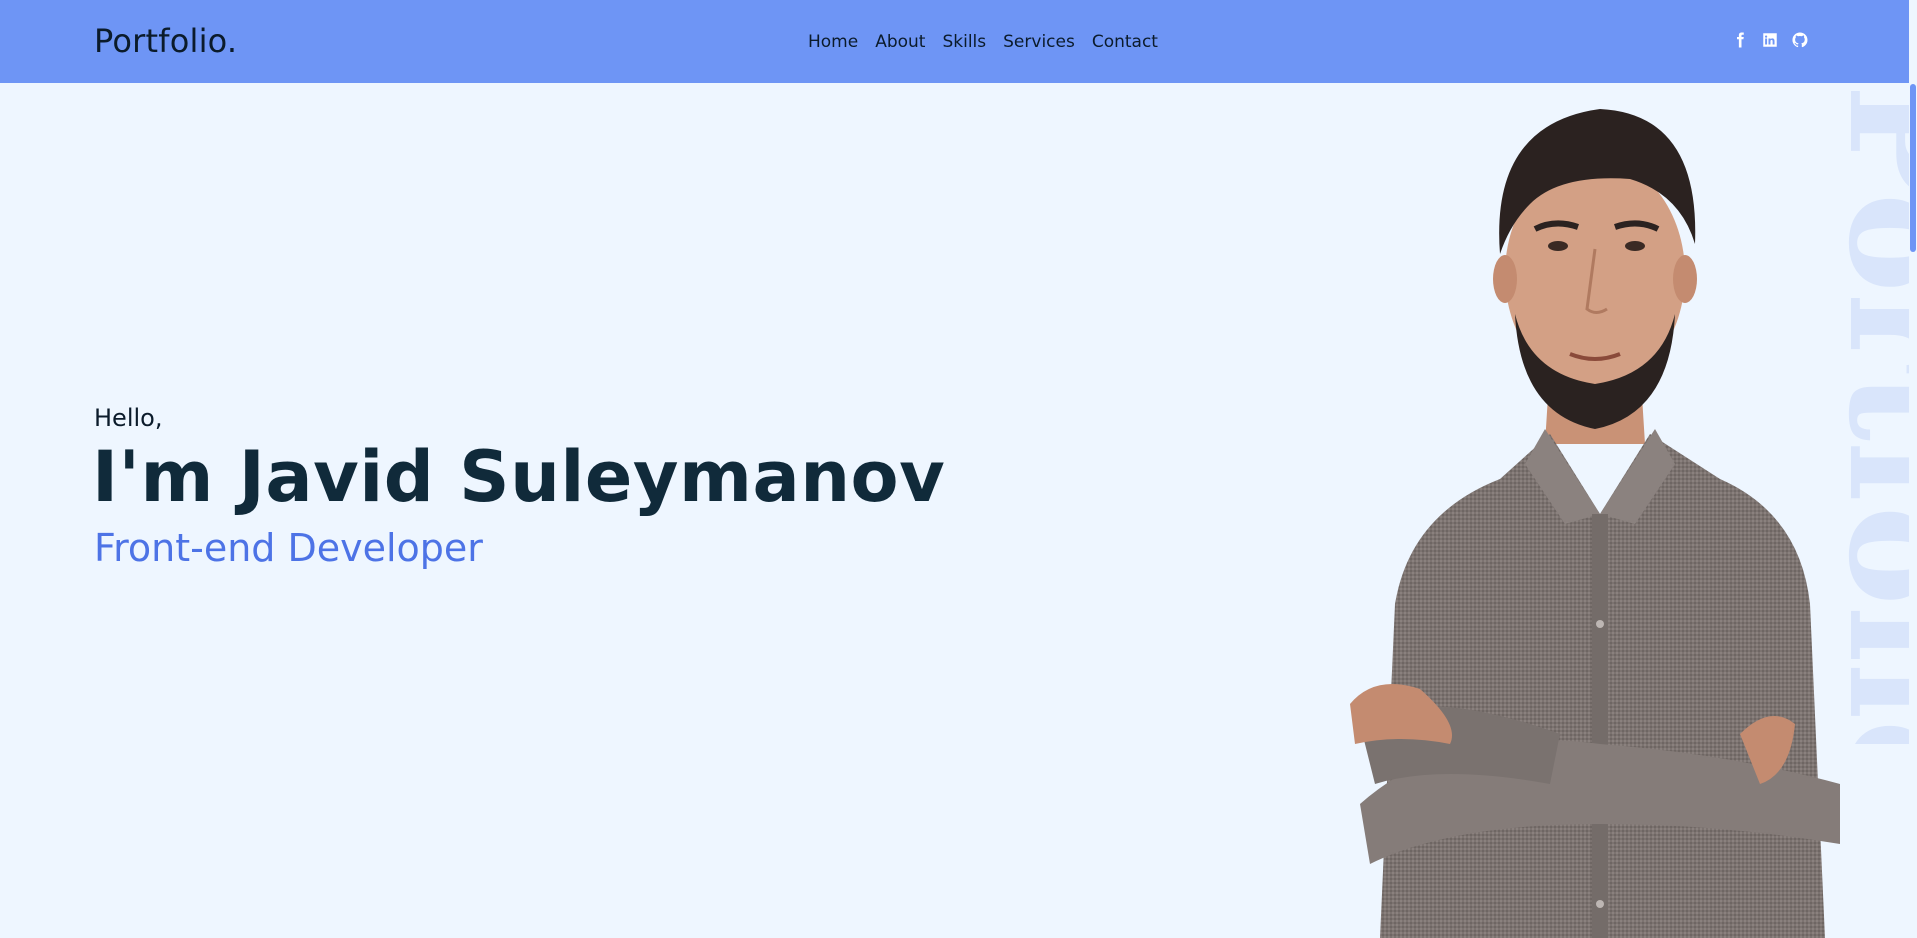 The height and width of the screenshot is (938, 1917). What do you see at coordinates (519, 477) in the screenshot?
I see `hero-name: I'm Javid Suleymanov` at bounding box center [519, 477].